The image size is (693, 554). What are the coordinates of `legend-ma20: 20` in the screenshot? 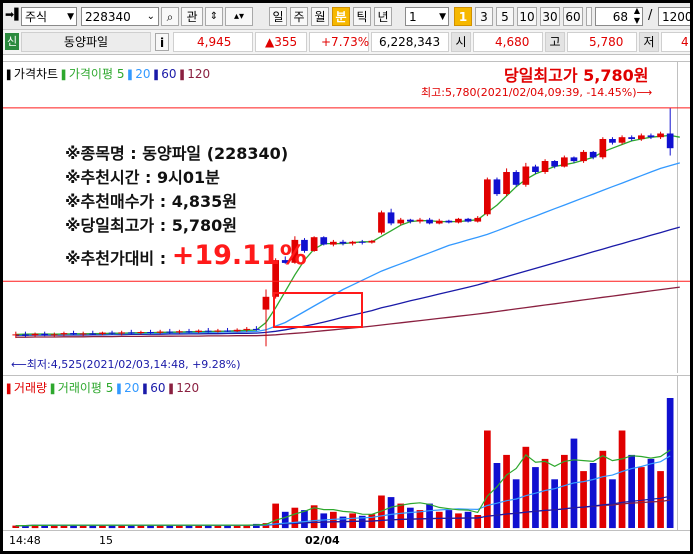 It's located at (142, 74).